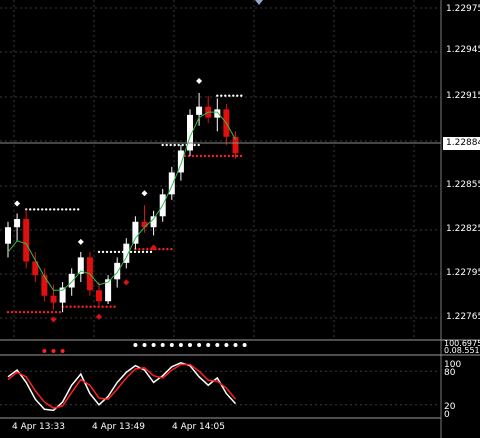  Describe the element at coordinates (463, 185) in the screenshot. I see `price-label: 1.22855` at that location.